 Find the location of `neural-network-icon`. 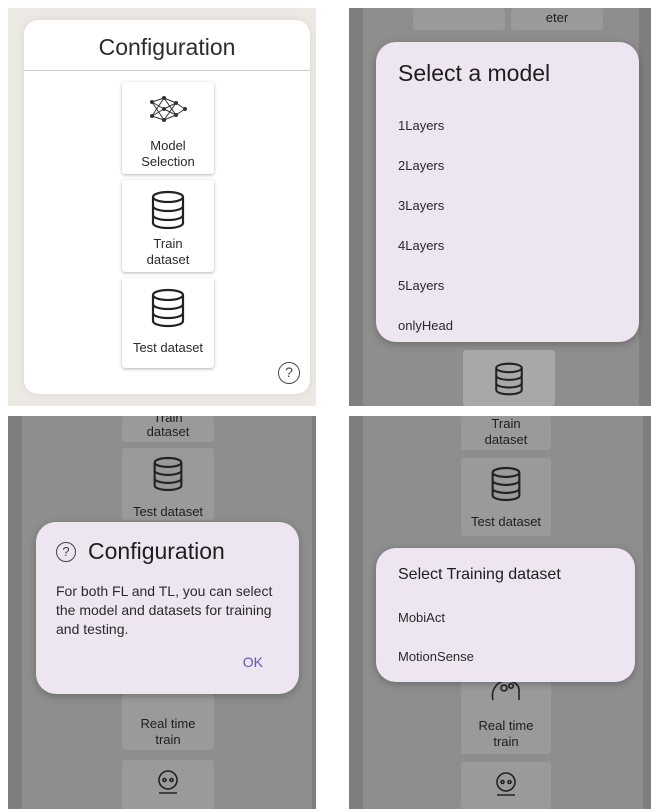

neural-network-icon is located at coordinates (168, 109).